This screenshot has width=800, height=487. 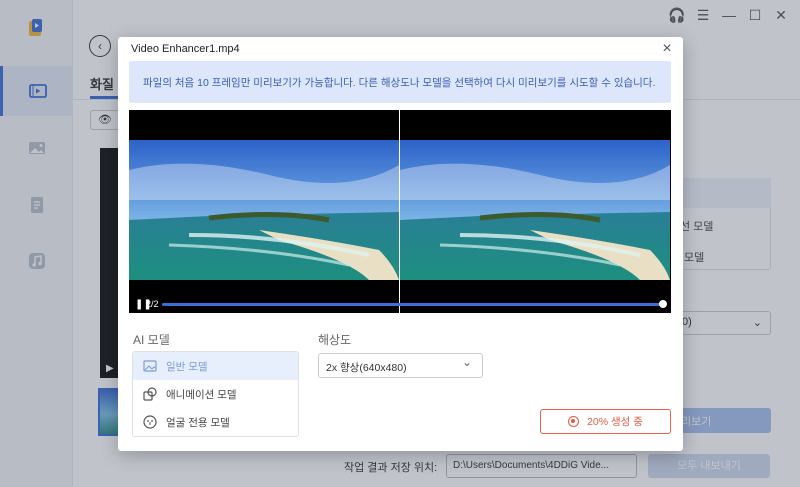 I want to click on resolution-value: 2x 향상(640x480), so click(x=366, y=368).